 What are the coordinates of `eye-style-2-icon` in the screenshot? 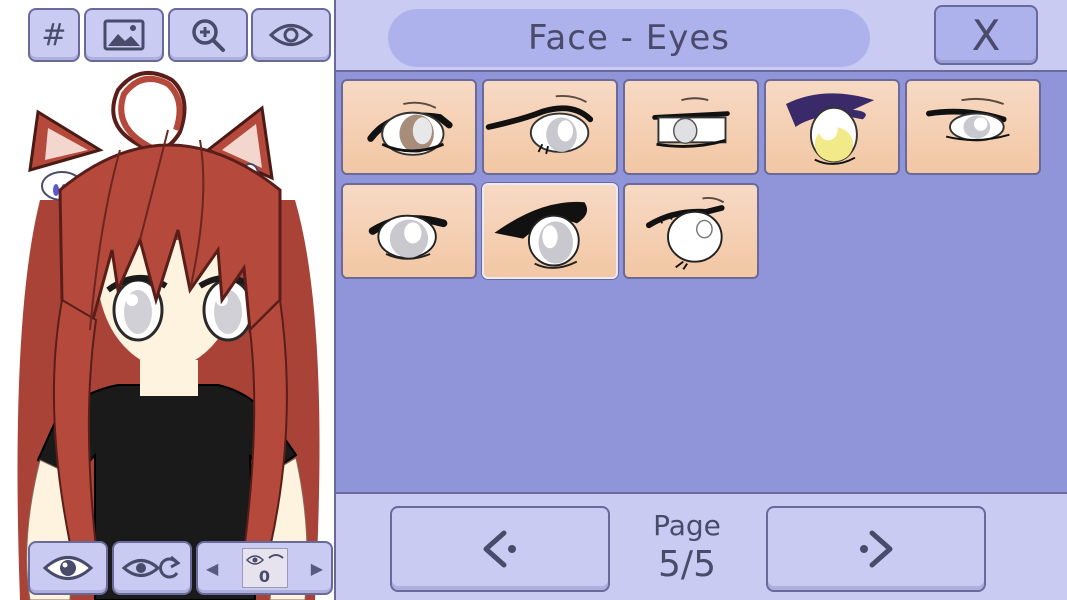 It's located at (539, 125).